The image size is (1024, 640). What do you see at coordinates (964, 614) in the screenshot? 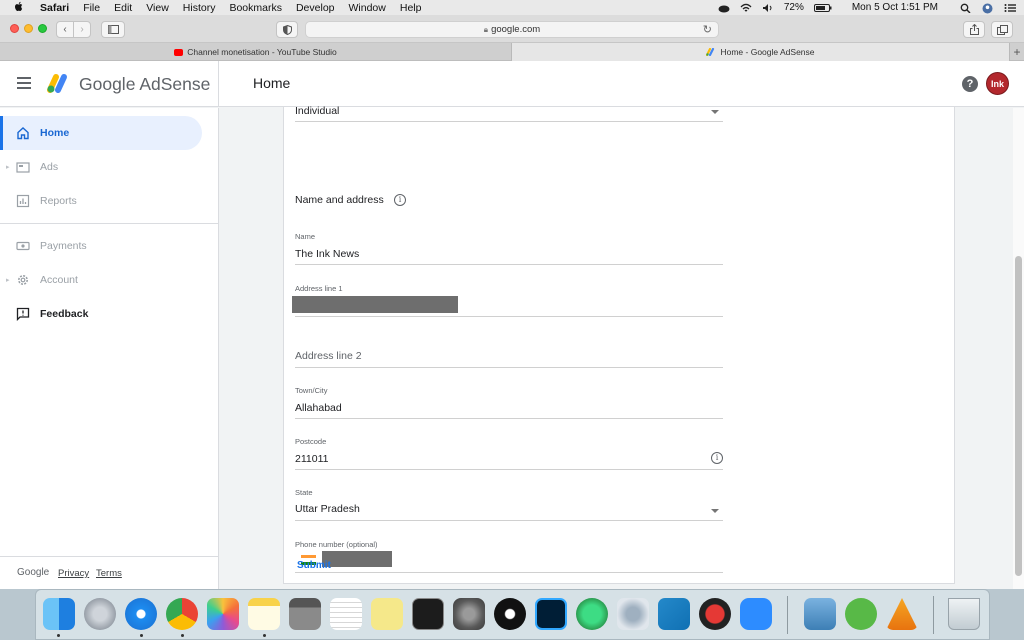
I see `trash-icon` at bounding box center [964, 614].